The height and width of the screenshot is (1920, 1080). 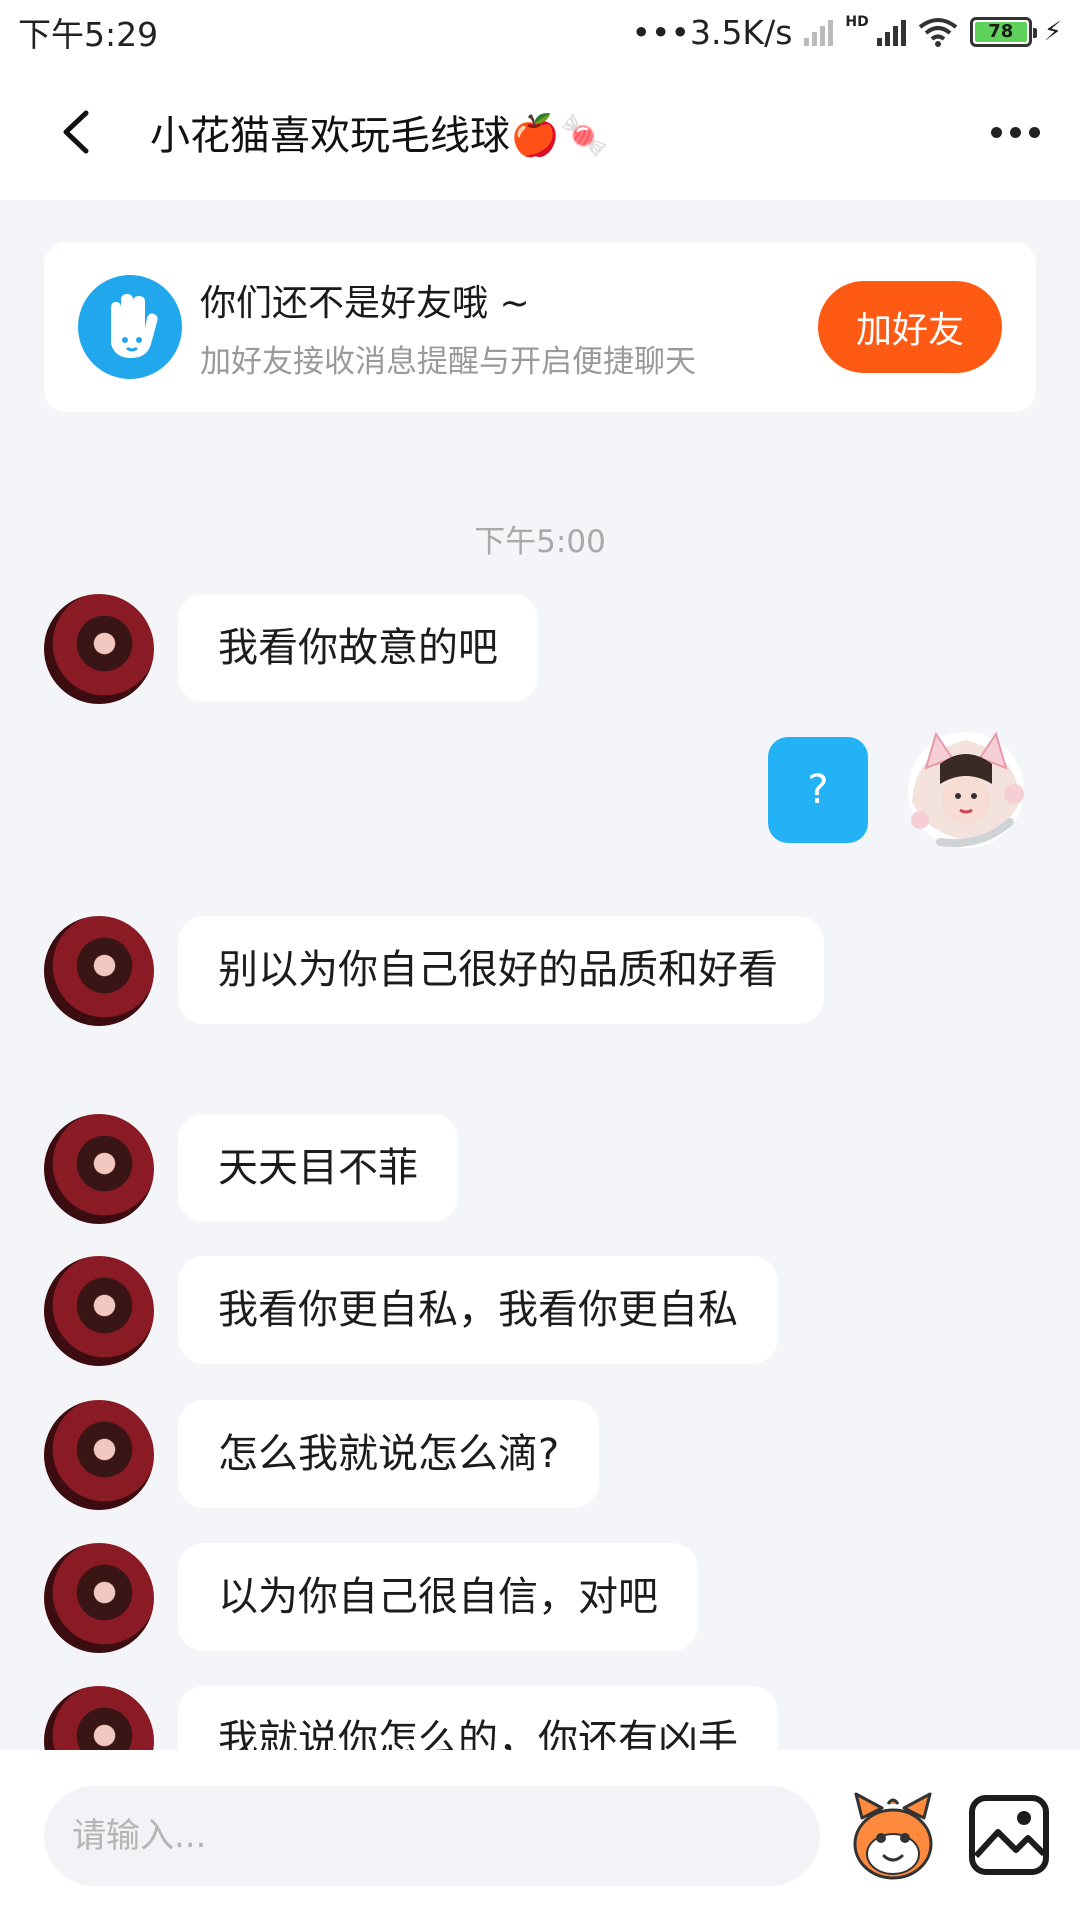 I want to click on message-bubble-right: ?, so click(x=818, y=790).